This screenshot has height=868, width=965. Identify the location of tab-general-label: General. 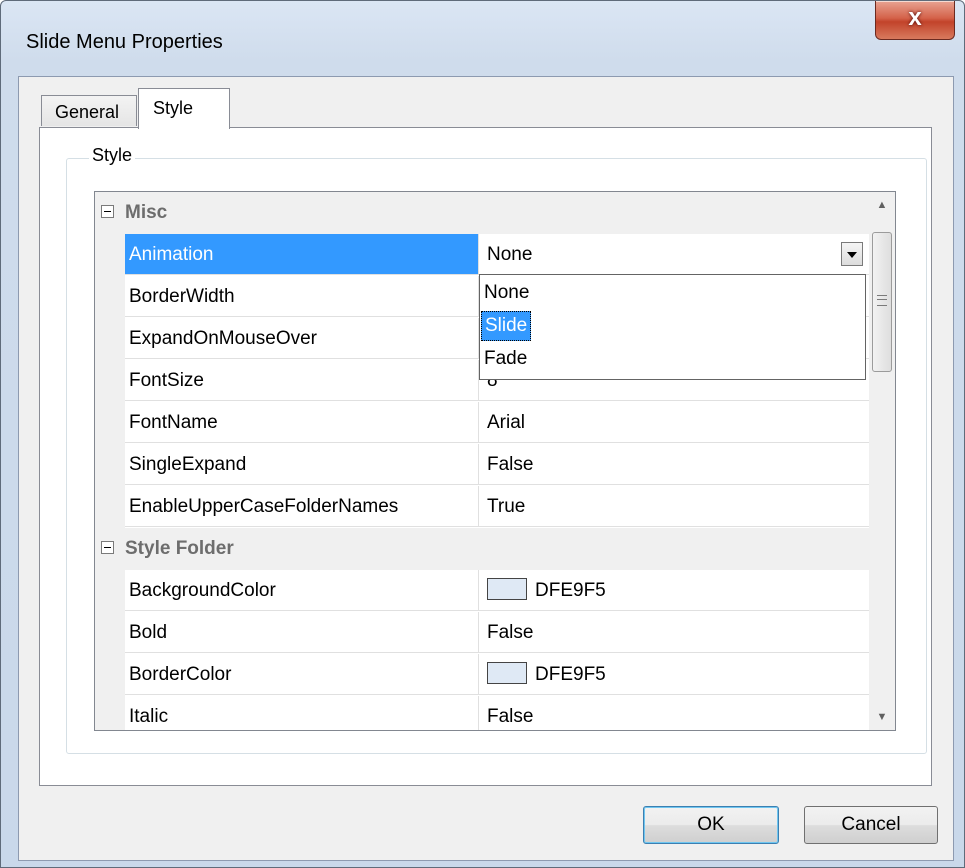
(87, 112).